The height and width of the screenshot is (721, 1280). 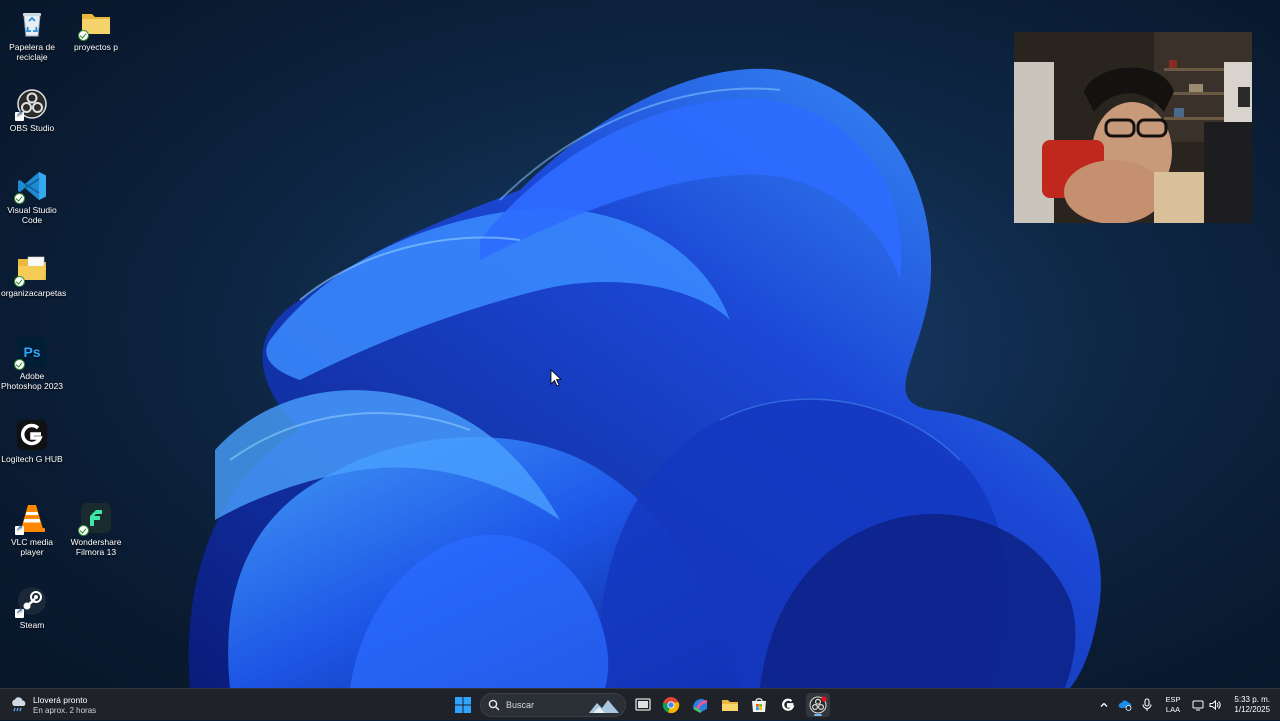 I want to click on taskbar-app-m365, so click(x=700, y=705).